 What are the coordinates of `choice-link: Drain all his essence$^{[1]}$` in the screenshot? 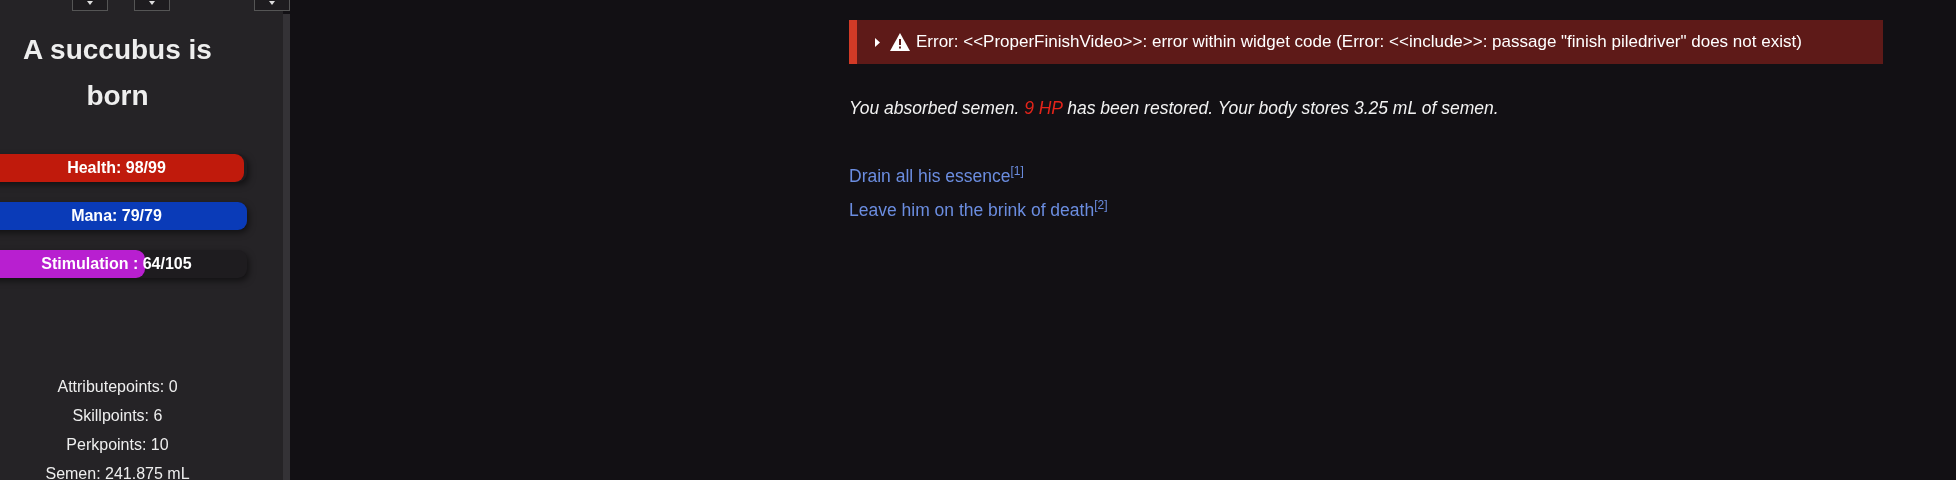 It's located at (936, 176).